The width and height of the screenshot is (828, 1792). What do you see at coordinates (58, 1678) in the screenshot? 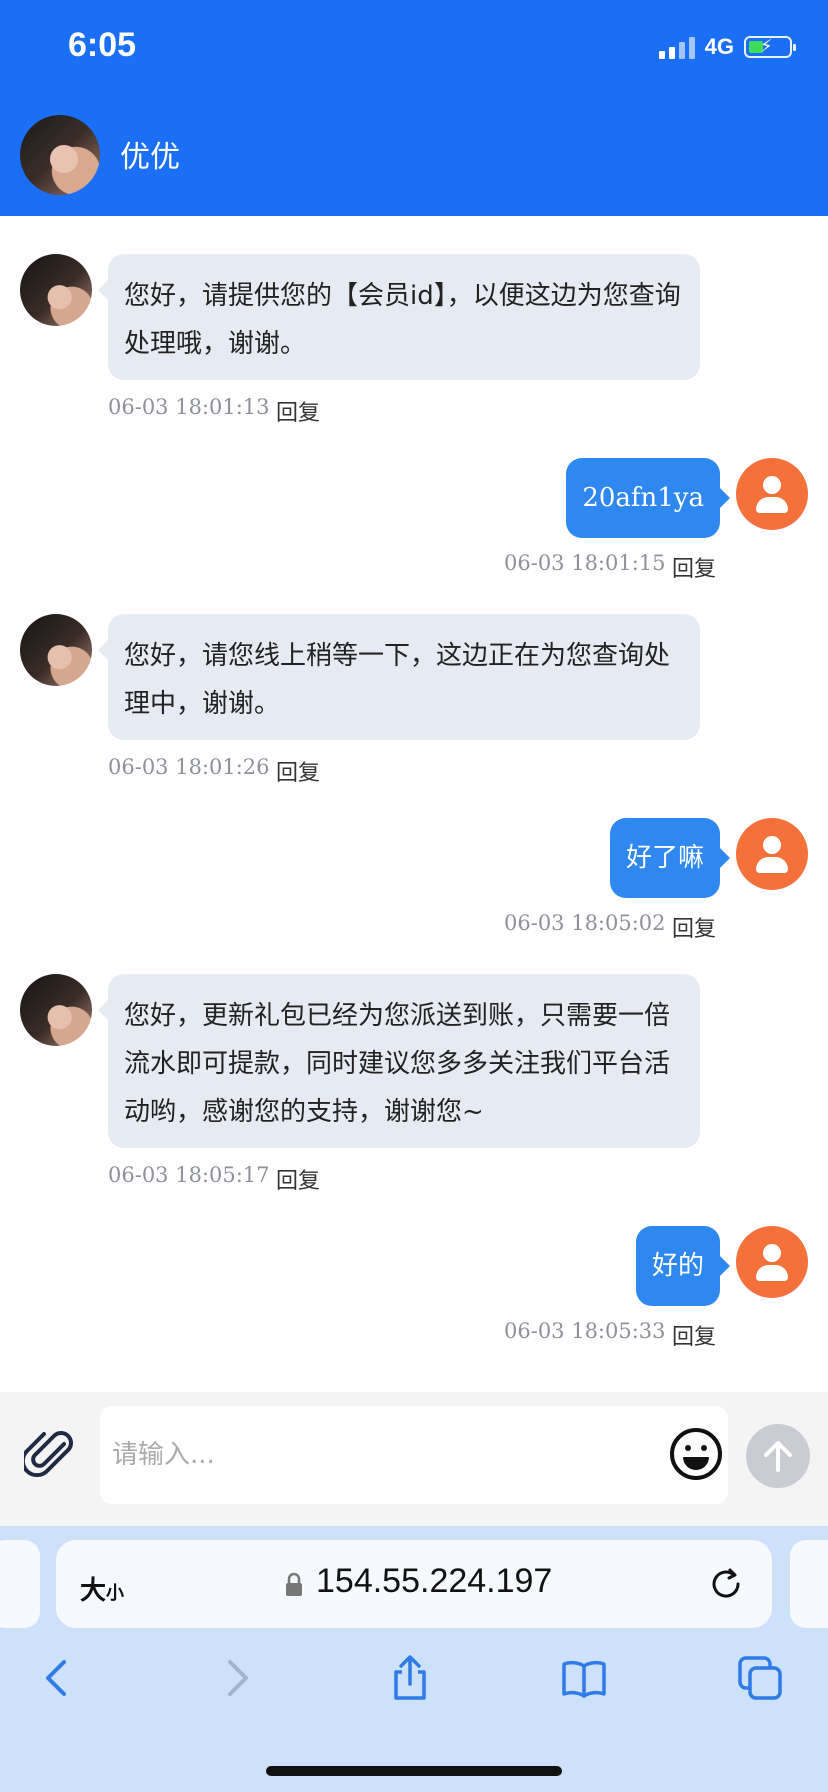
I see `back-icon` at bounding box center [58, 1678].